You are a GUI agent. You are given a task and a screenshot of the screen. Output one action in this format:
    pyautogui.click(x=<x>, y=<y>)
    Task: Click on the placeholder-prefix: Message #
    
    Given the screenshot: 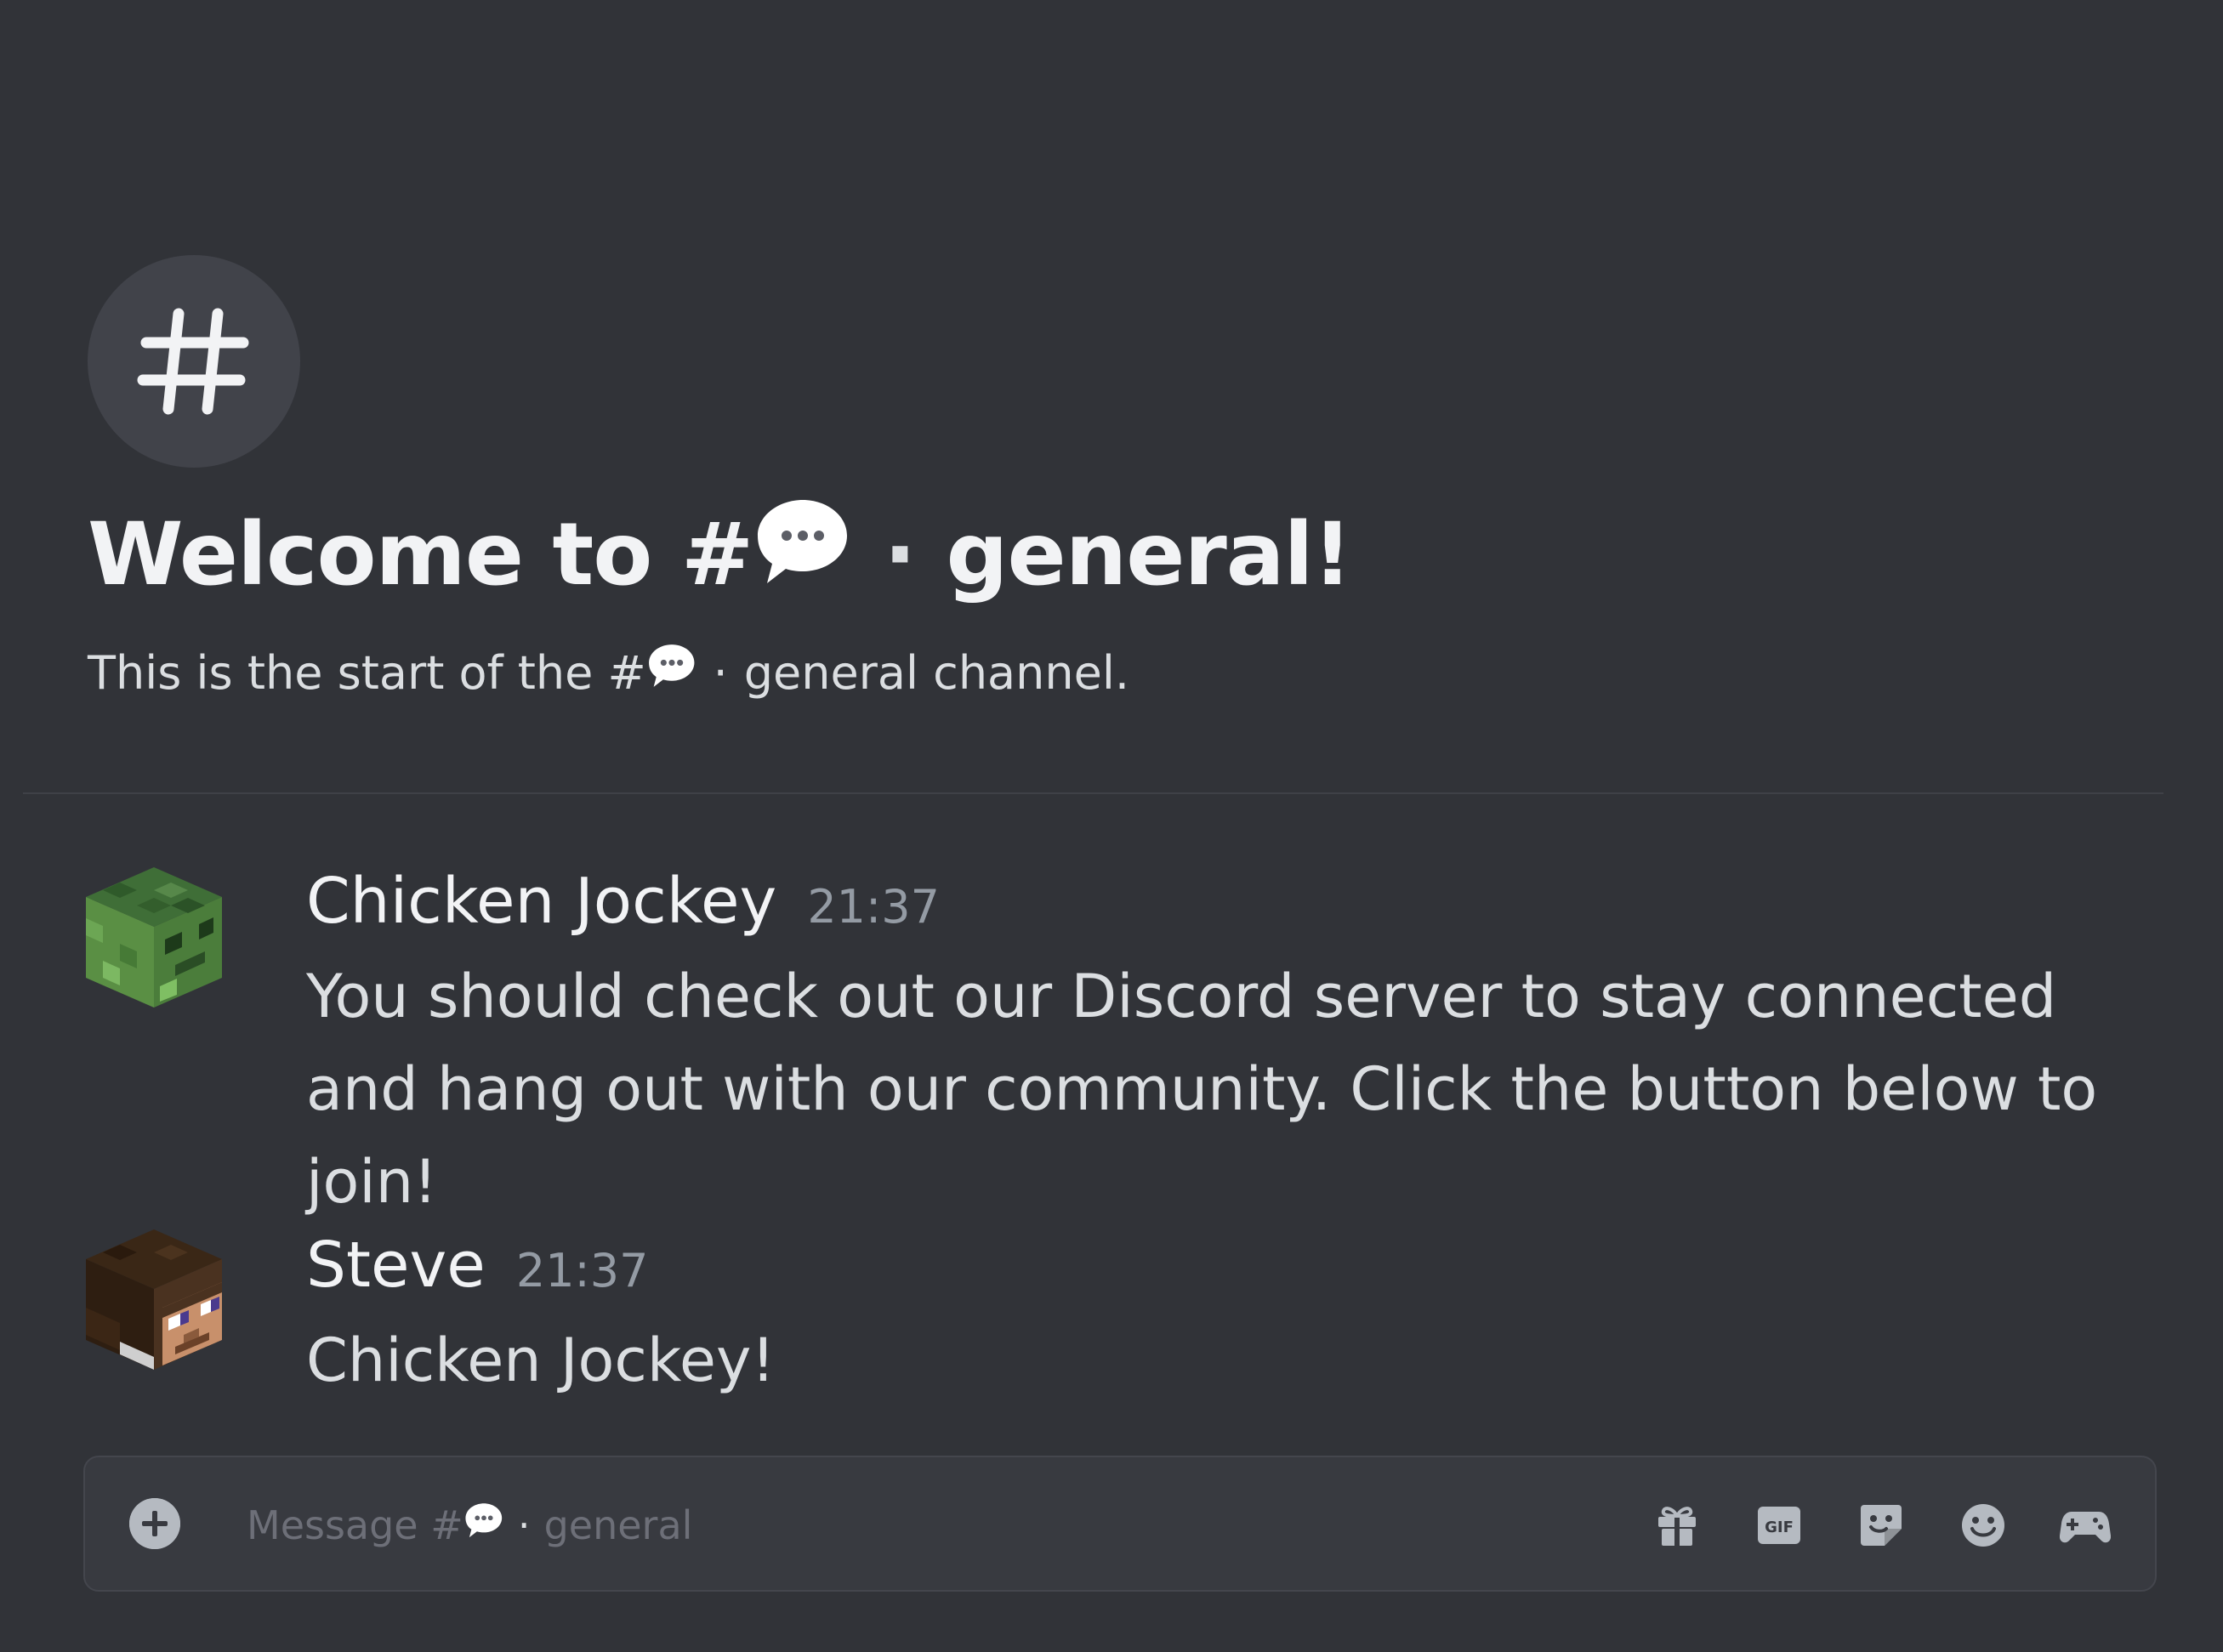 What is the action you would take?
    pyautogui.click(x=355, y=1525)
    